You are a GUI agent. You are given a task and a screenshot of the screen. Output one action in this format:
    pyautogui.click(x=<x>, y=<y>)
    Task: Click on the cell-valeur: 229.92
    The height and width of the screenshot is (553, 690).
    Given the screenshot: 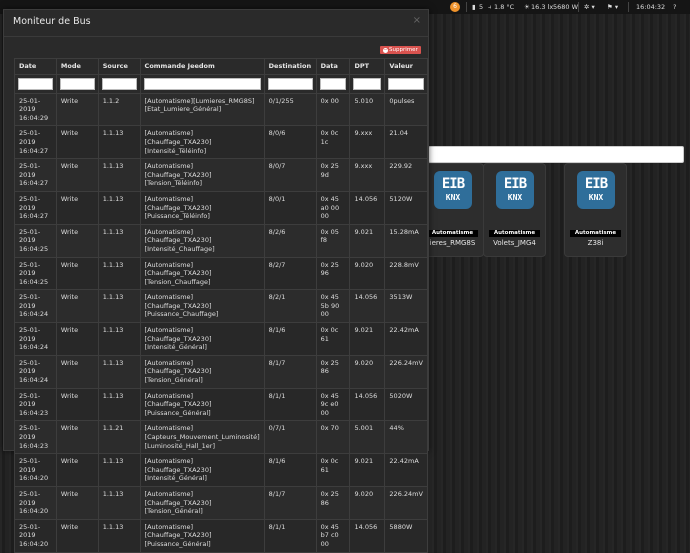 What is the action you would take?
    pyautogui.click(x=406, y=175)
    